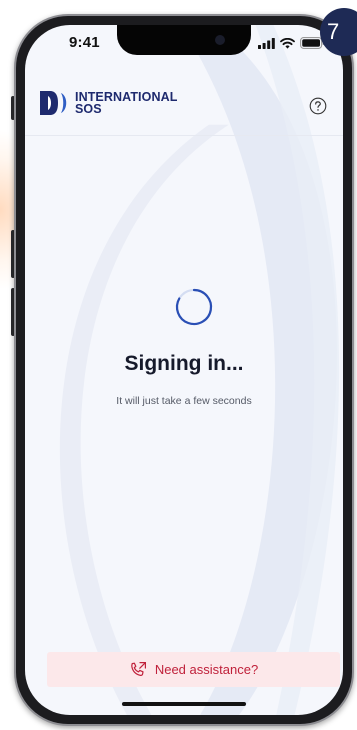 Image resolution: width=357 pixels, height=730 pixels. I want to click on international-sos-logo-icon, so click(53, 103).